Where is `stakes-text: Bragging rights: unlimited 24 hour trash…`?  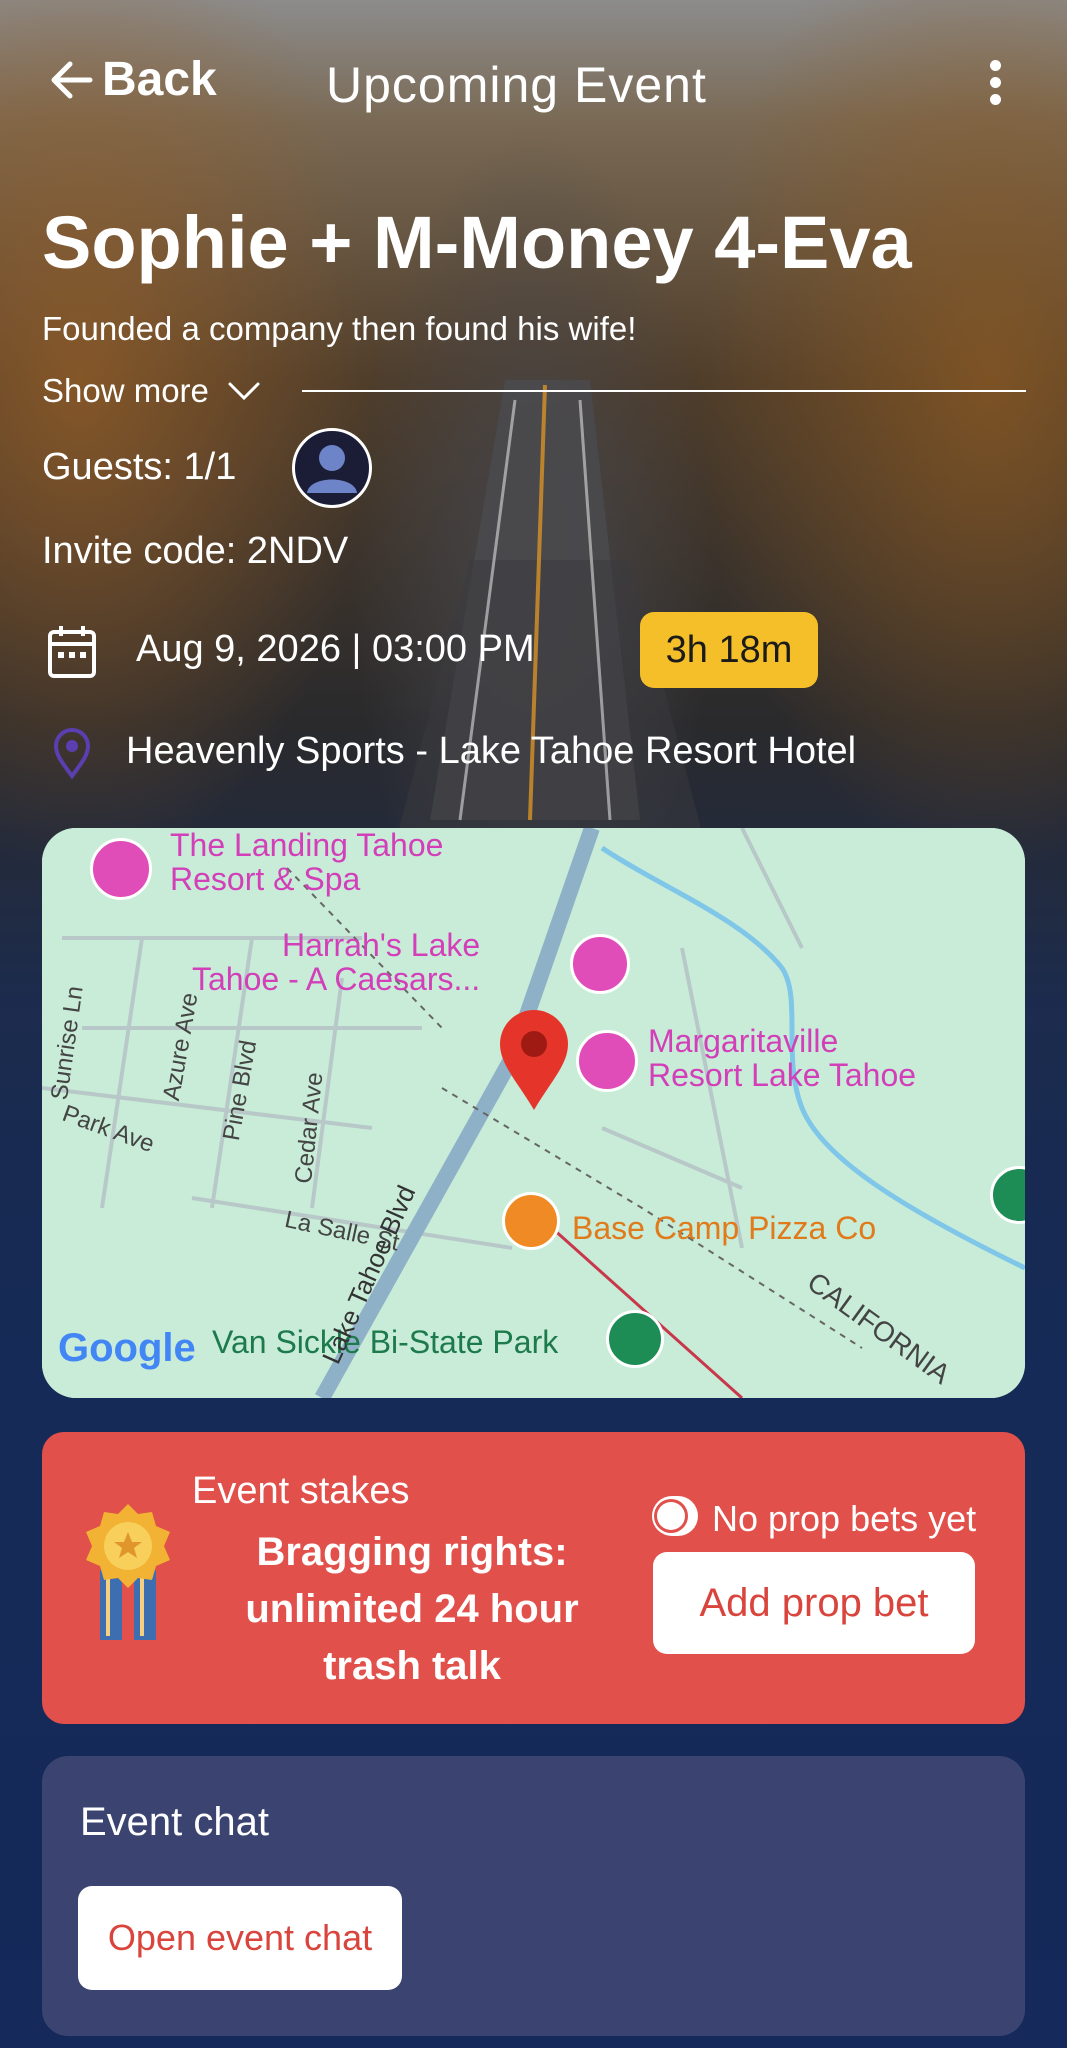 stakes-text: Bragging rights: unlimited 24 hour trash… is located at coordinates (412, 1609).